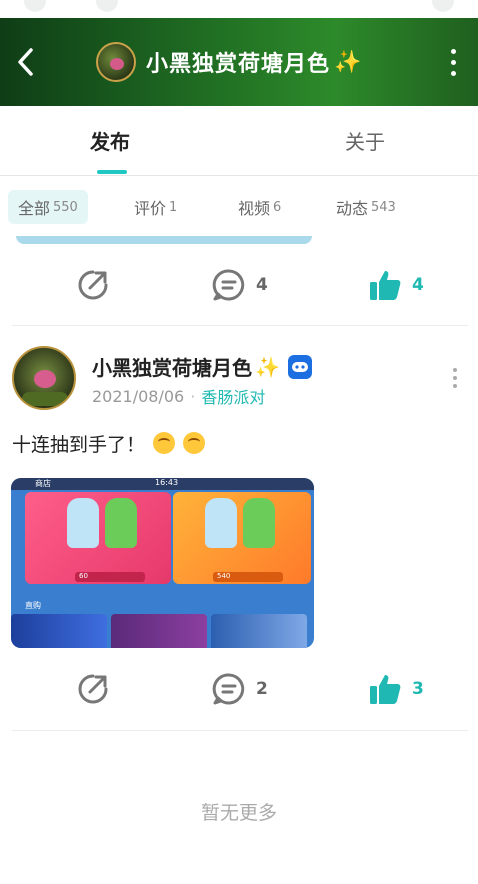 This screenshot has height=884, width=478. I want to click on post-actions: 2 3, so click(239, 689).